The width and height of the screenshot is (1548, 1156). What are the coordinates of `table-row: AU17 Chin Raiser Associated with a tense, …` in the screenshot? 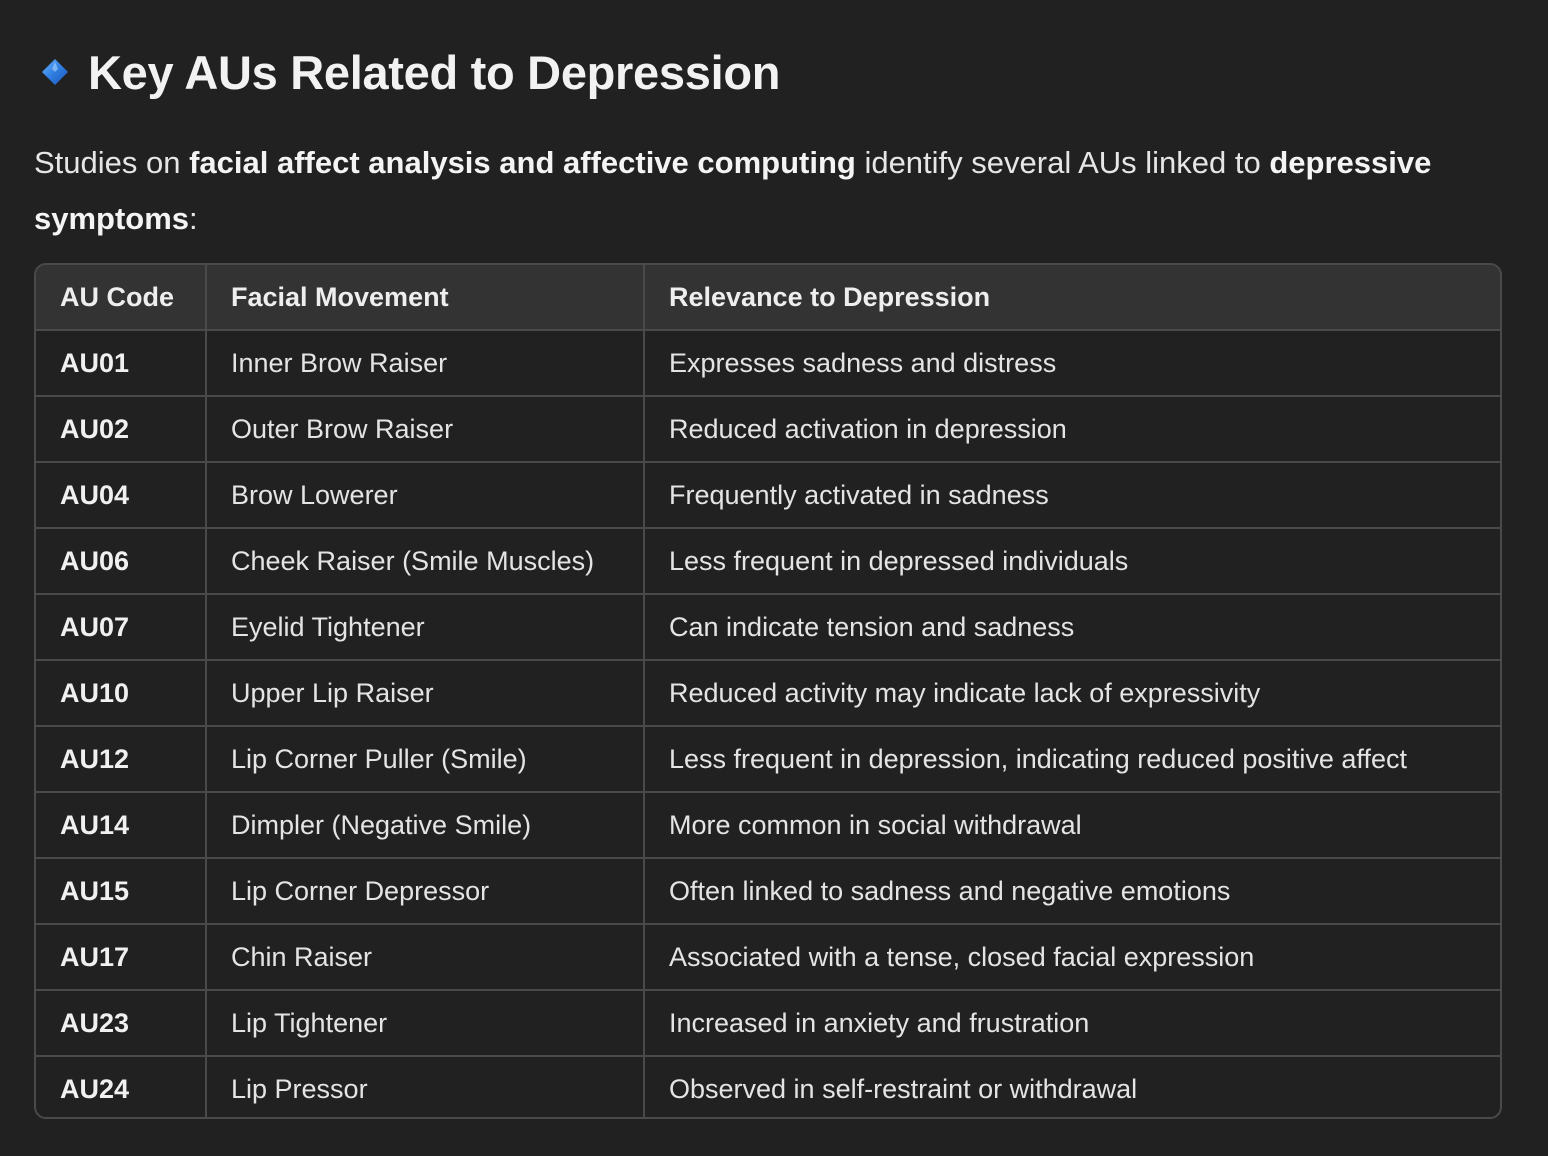 It's located at (768, 957).